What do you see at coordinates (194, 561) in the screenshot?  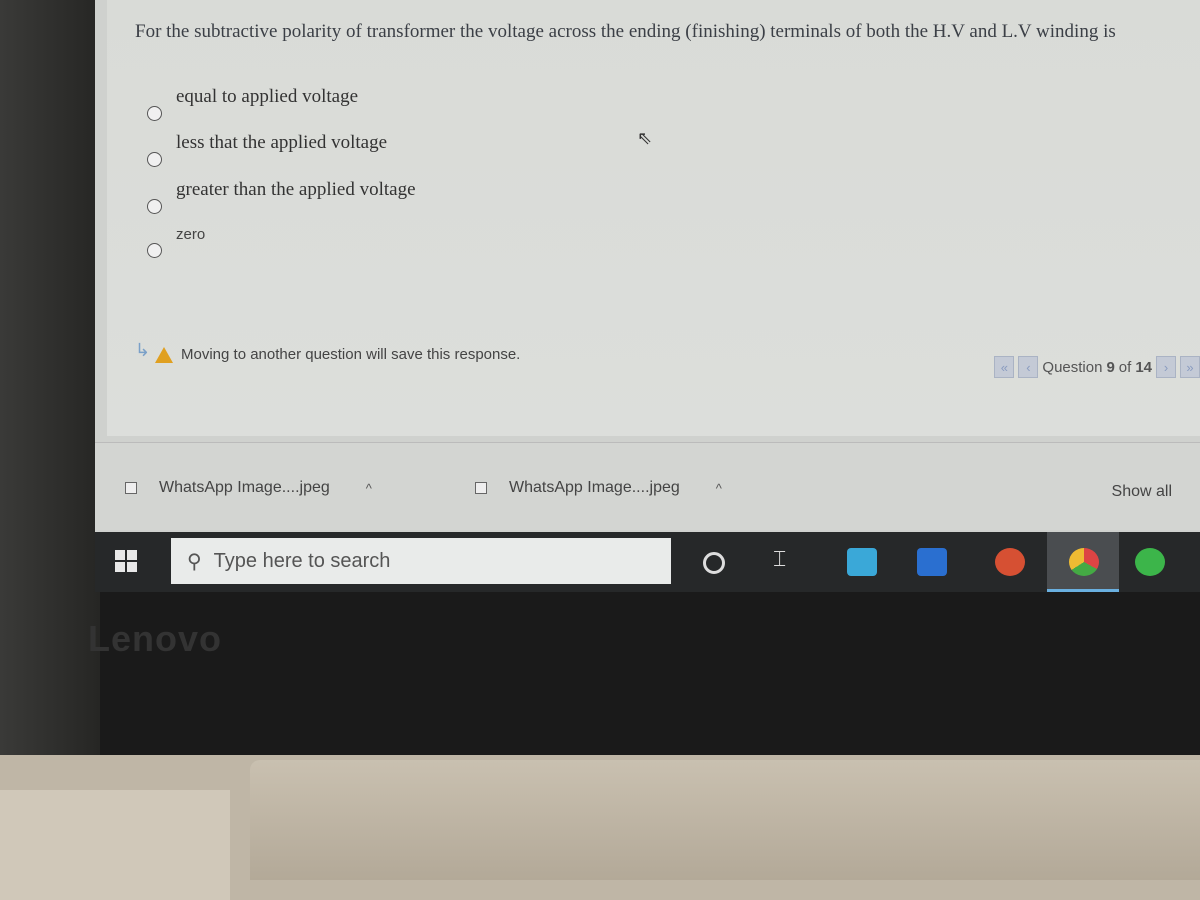 I see `search-icon: ⚲` at bounding box center [194, 561].